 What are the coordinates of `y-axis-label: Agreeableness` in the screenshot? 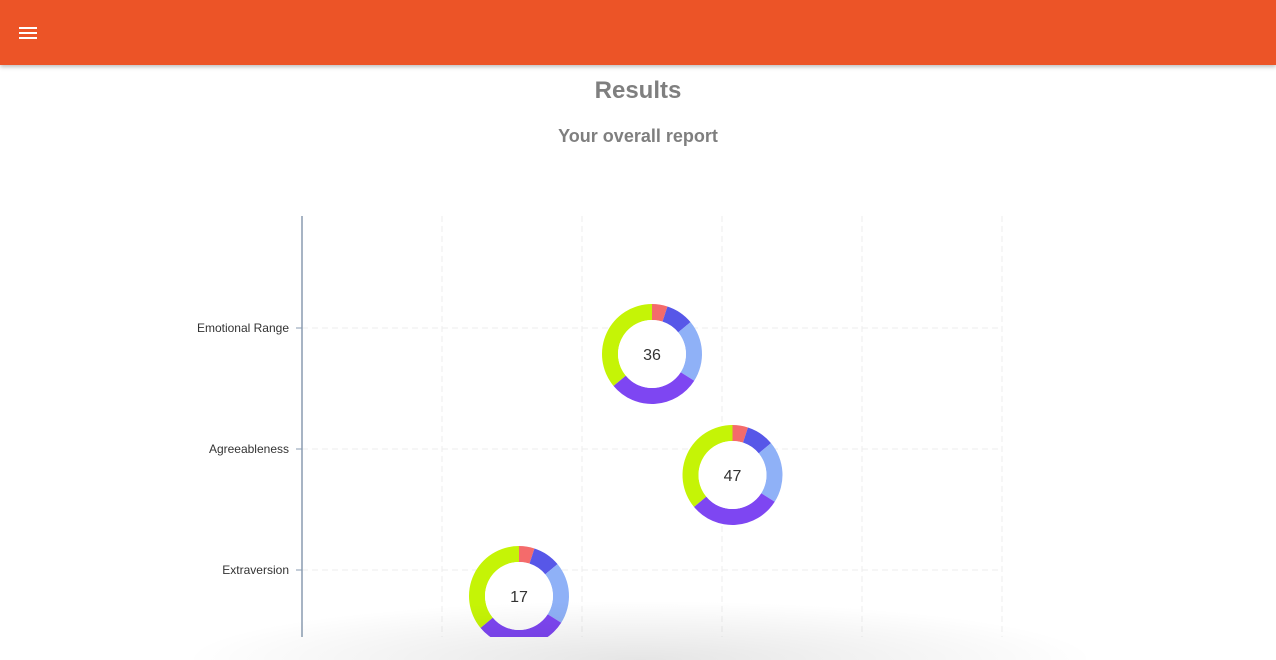 It's located at (249, 449).